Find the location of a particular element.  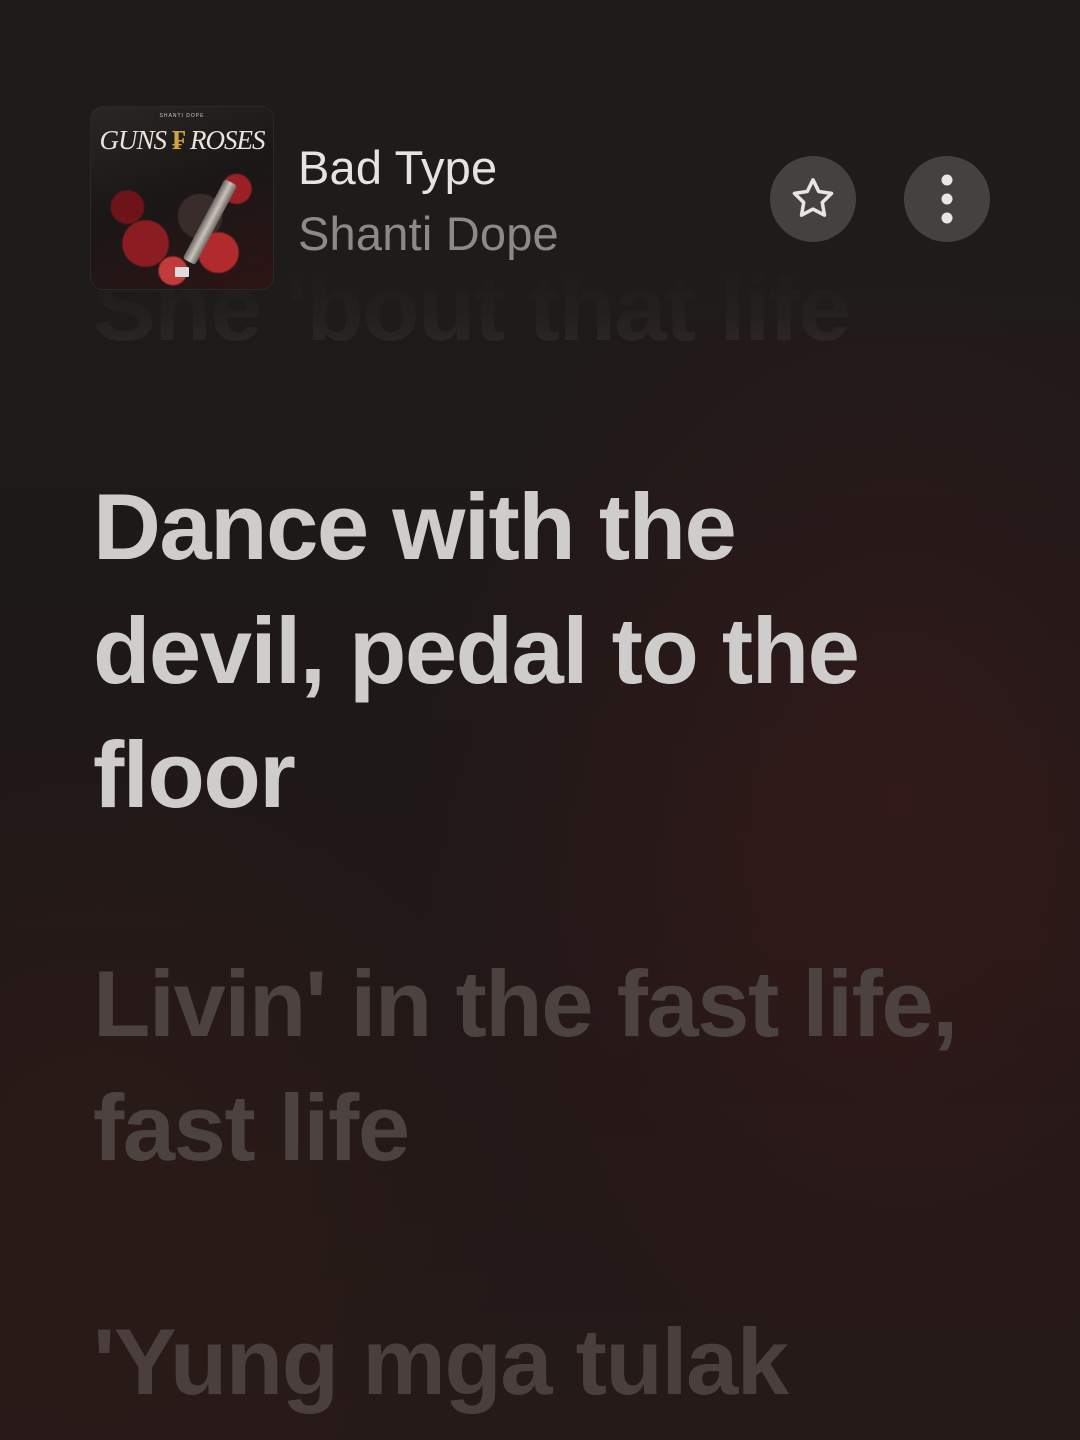

album-artwork: SHANTI DOPE GUNS ₣ ROSES is located at coordinates (182, 198).